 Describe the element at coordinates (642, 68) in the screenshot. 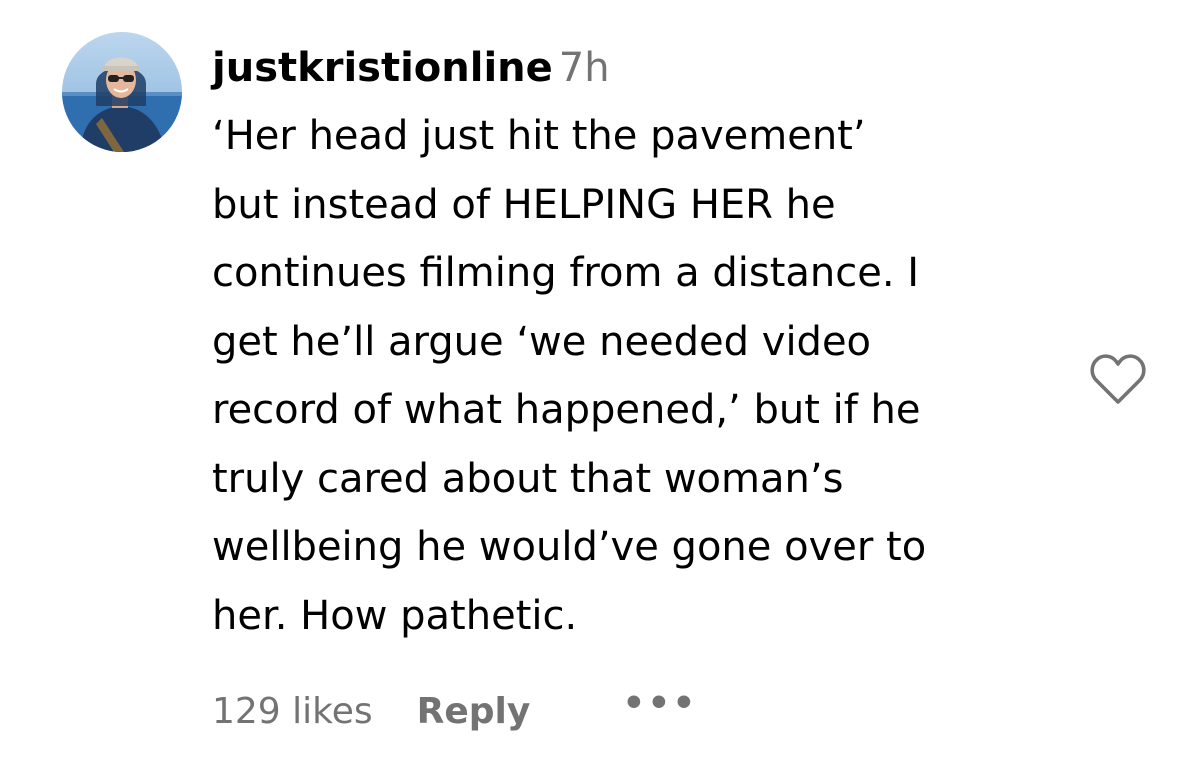

I see `comment-header: justkristionline 7h` at that location.